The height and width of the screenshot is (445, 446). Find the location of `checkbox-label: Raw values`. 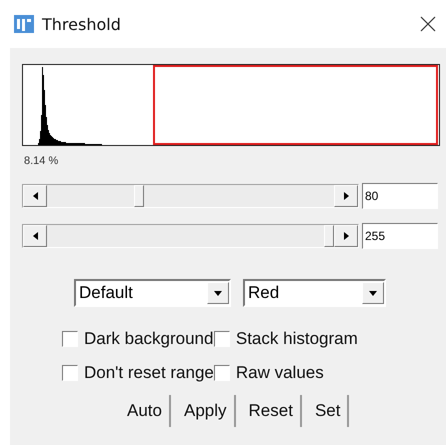

checkbox-label: Raw values is located at coordinates (280, 373).